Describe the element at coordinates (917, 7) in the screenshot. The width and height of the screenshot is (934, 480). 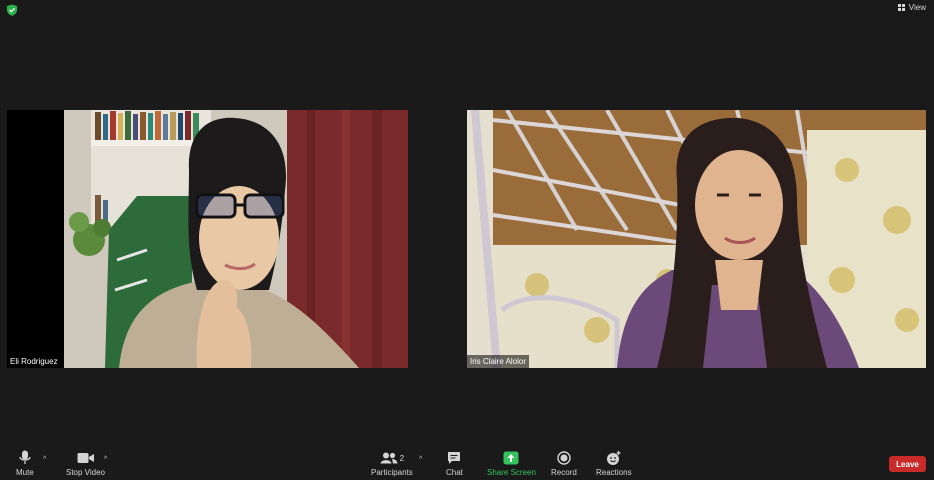
I see `view-label: View` at that location.